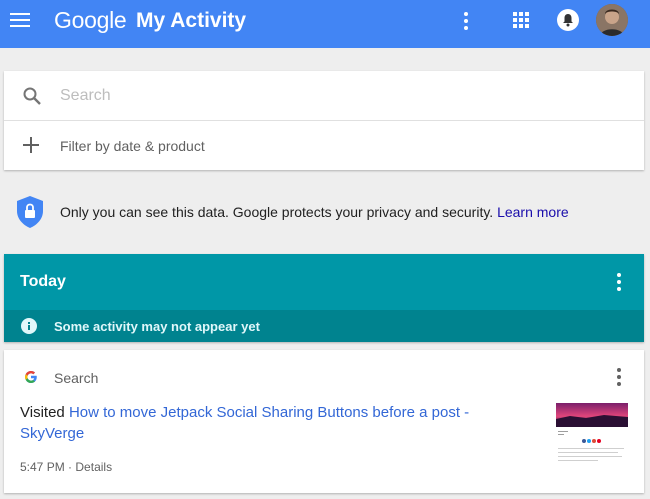 This screenshot has width=650, height=499. What do you see at coordinates (568, 20) in the screenshot?
I see `notifications-icon` at bounding box center [568, 20].